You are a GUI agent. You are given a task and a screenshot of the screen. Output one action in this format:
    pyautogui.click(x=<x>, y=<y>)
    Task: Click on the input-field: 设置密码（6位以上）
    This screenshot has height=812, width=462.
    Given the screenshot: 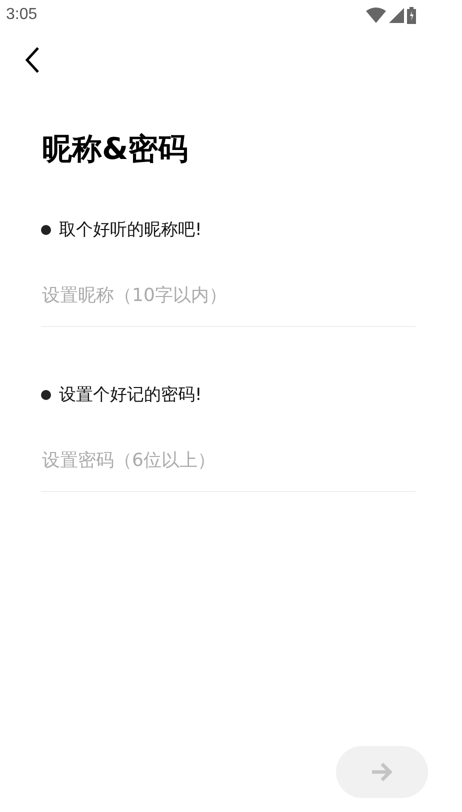 What is the action you would take?
    pyautogui.click(x=228, y=467)
    